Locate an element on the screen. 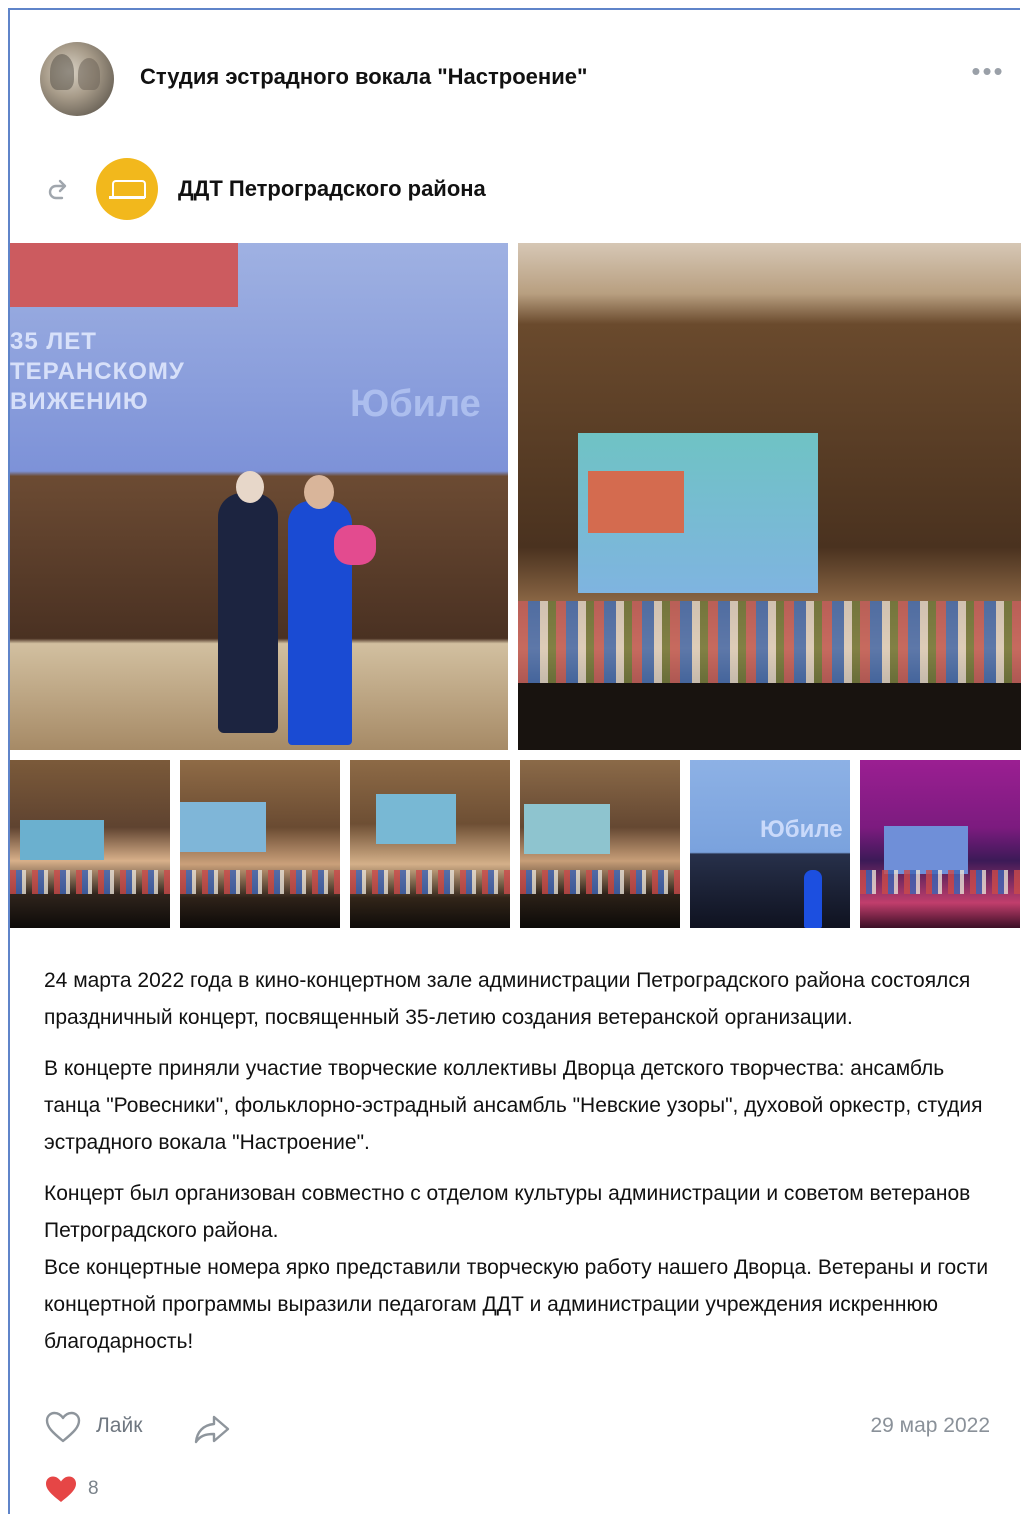  source-name: ДДТ Петроградского района is located at coordinates (332, 189).